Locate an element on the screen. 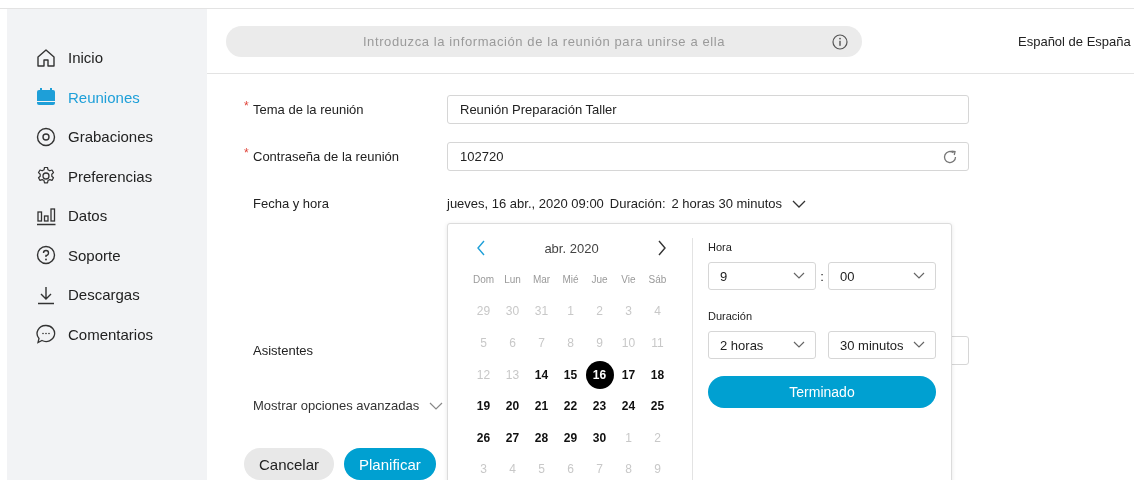 Image resolution: width=1134 pixels, height=480 pixels. sidebar-item: Preferencias is located at coordinates (107, 176).